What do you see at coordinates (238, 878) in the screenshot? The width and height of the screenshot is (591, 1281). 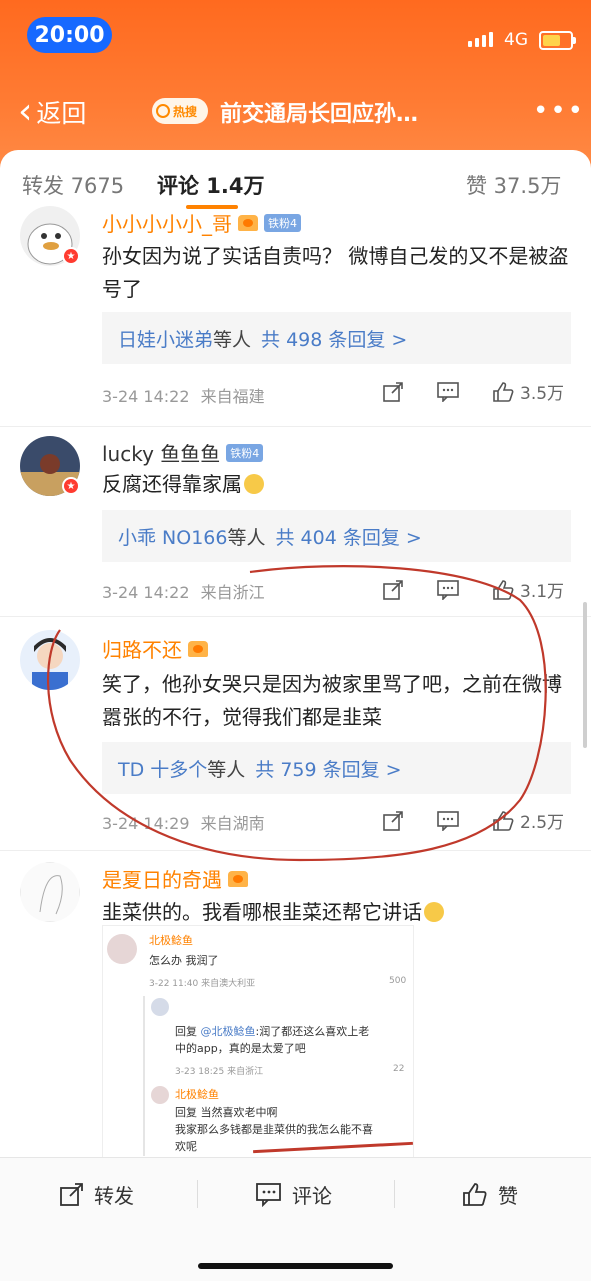 I see `crown-icon` at bounding box center [238, 878].